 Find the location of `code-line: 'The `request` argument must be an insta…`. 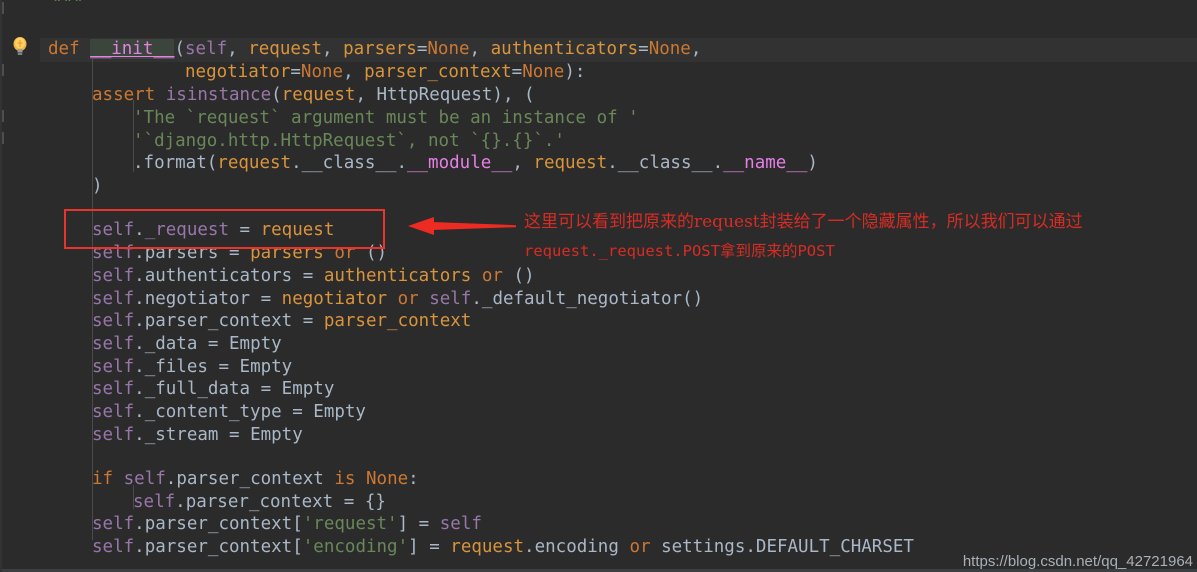

code-line: 'The `request` argument must be an insta… is located at coordinates (386, 118).